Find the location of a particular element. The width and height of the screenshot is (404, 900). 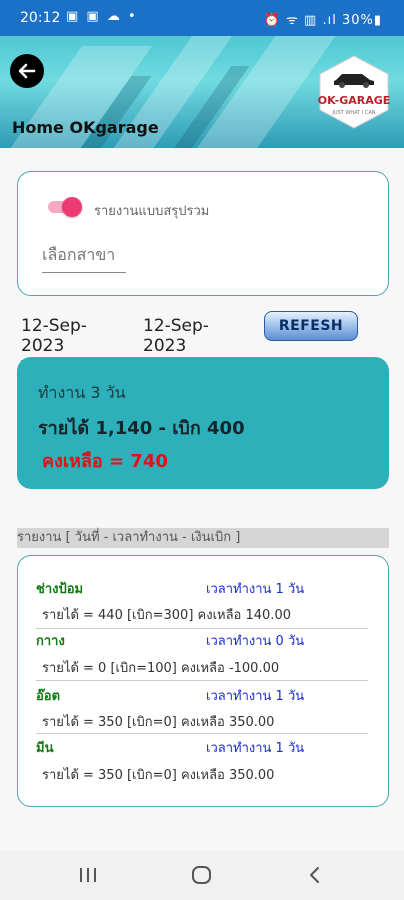

back-button is located at coordinates (27, 71).